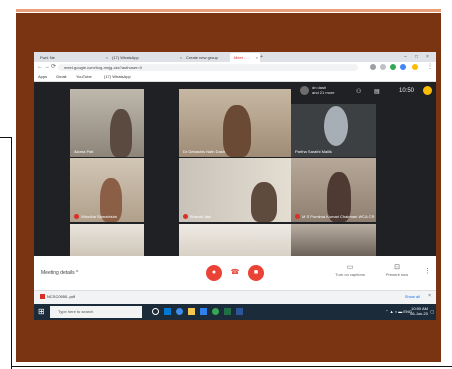  Describe the element at coordinates (47, 57) in the screenshot. I see `tab-label: Fwd: Ne` at that location.